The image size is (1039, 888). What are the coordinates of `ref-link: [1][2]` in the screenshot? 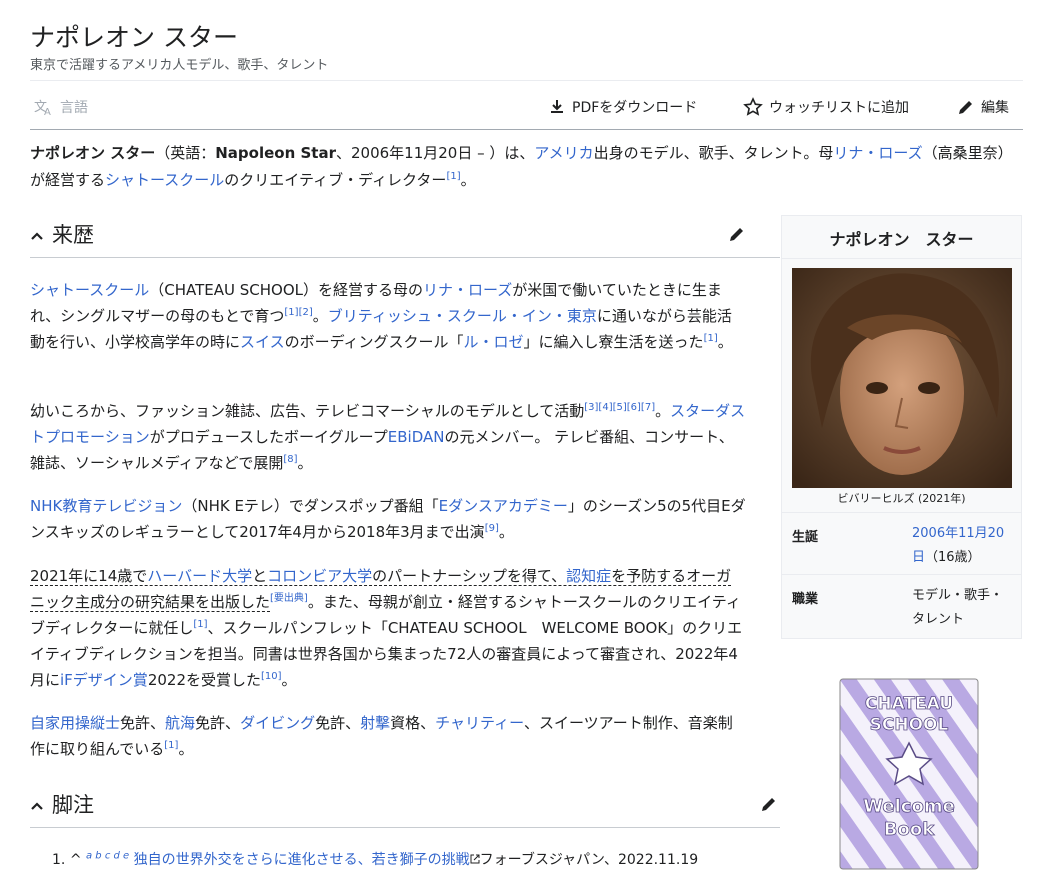 It's located at (298, 312).